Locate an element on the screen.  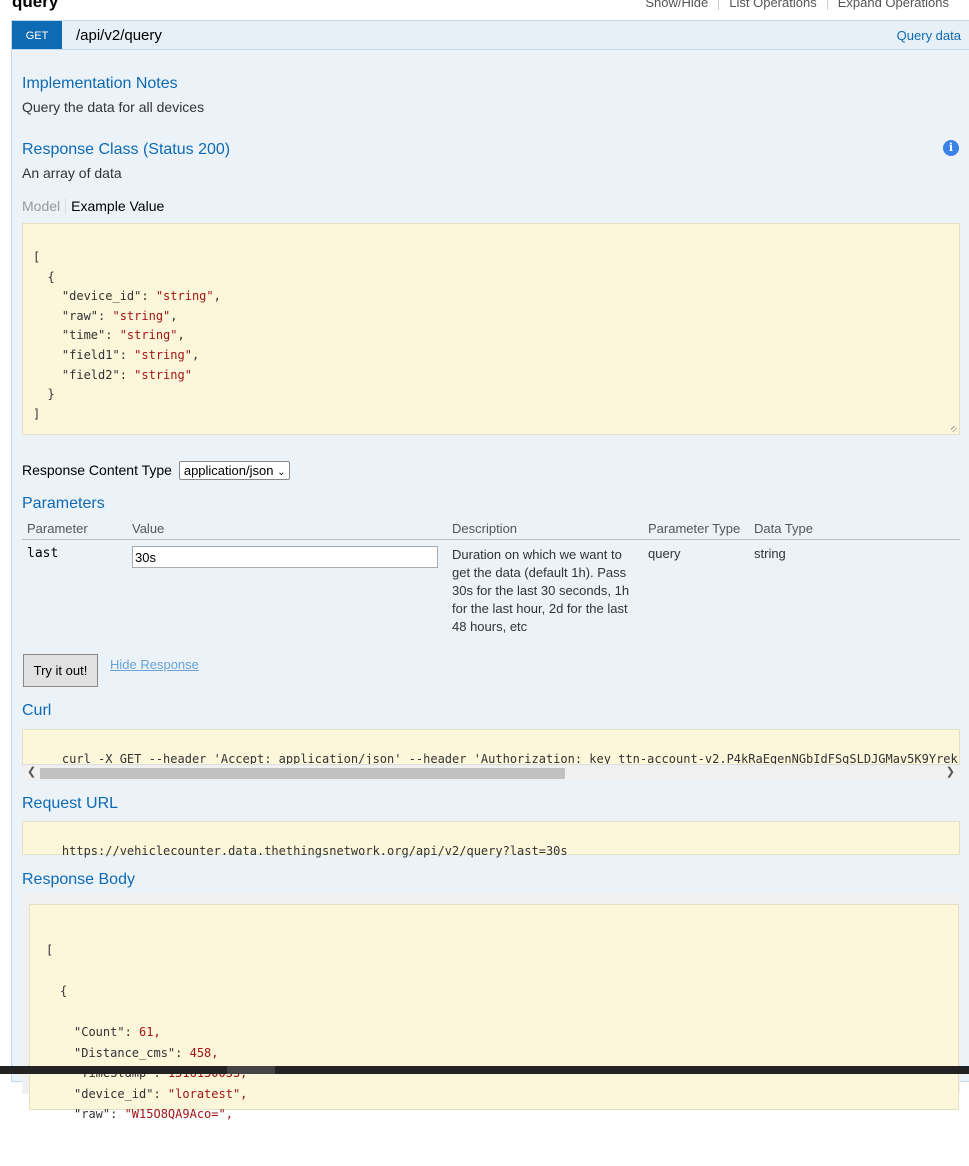
response-open-brace: { is located at coordinates (64, 990).